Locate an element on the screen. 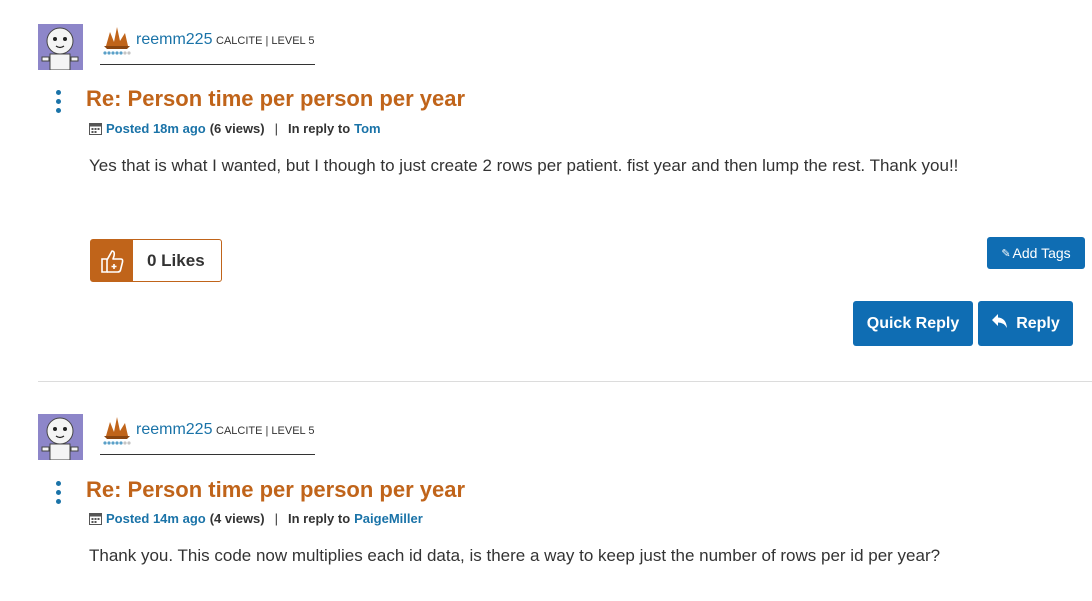 This screenshot has width=1092, height=601. view-count: (6 views) is located at coordinates (237, 128).